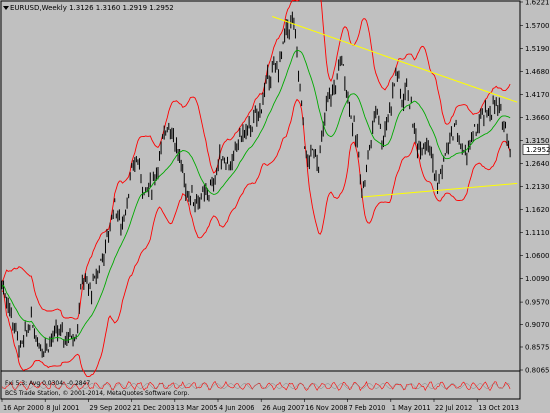  I want to click on y-tick-label: 1.1620, so click(537, 210).